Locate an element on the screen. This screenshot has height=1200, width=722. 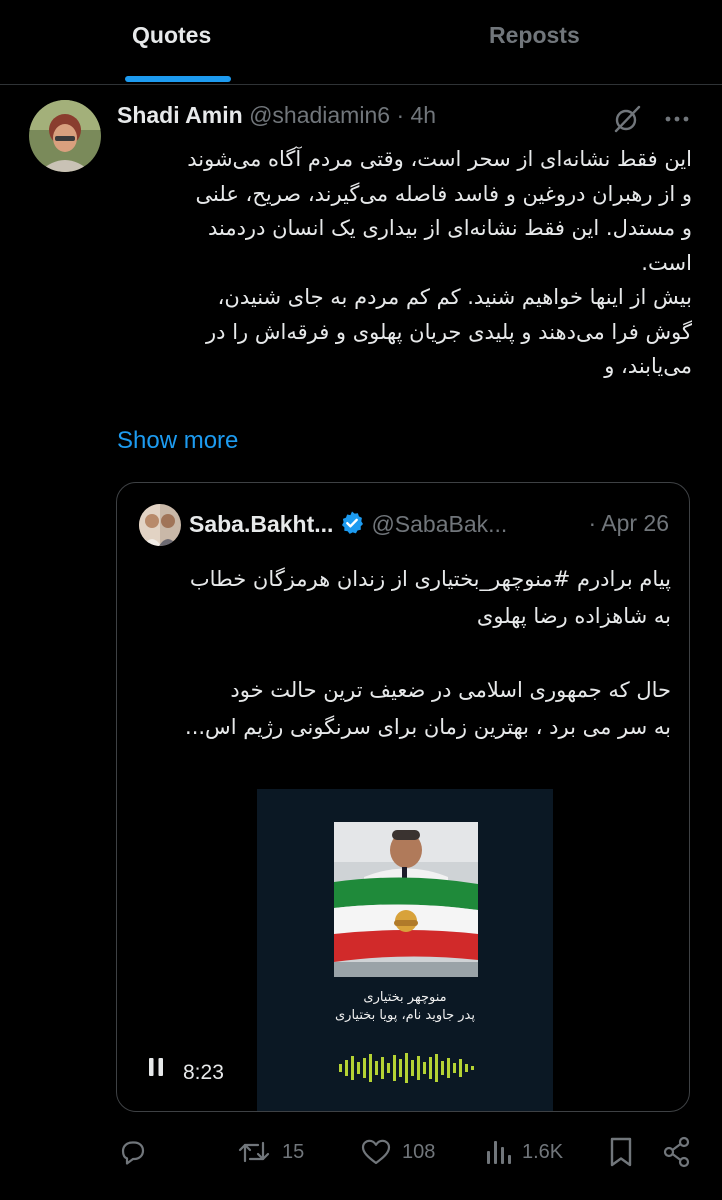
post-body-line: می‌یابند، و is located at coordinates (648, 366).